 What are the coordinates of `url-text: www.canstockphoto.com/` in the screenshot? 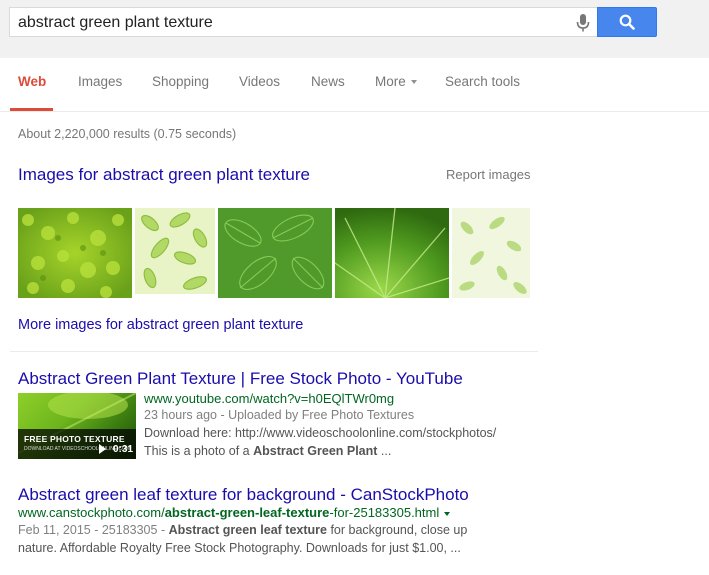 It's located at (91, 512).